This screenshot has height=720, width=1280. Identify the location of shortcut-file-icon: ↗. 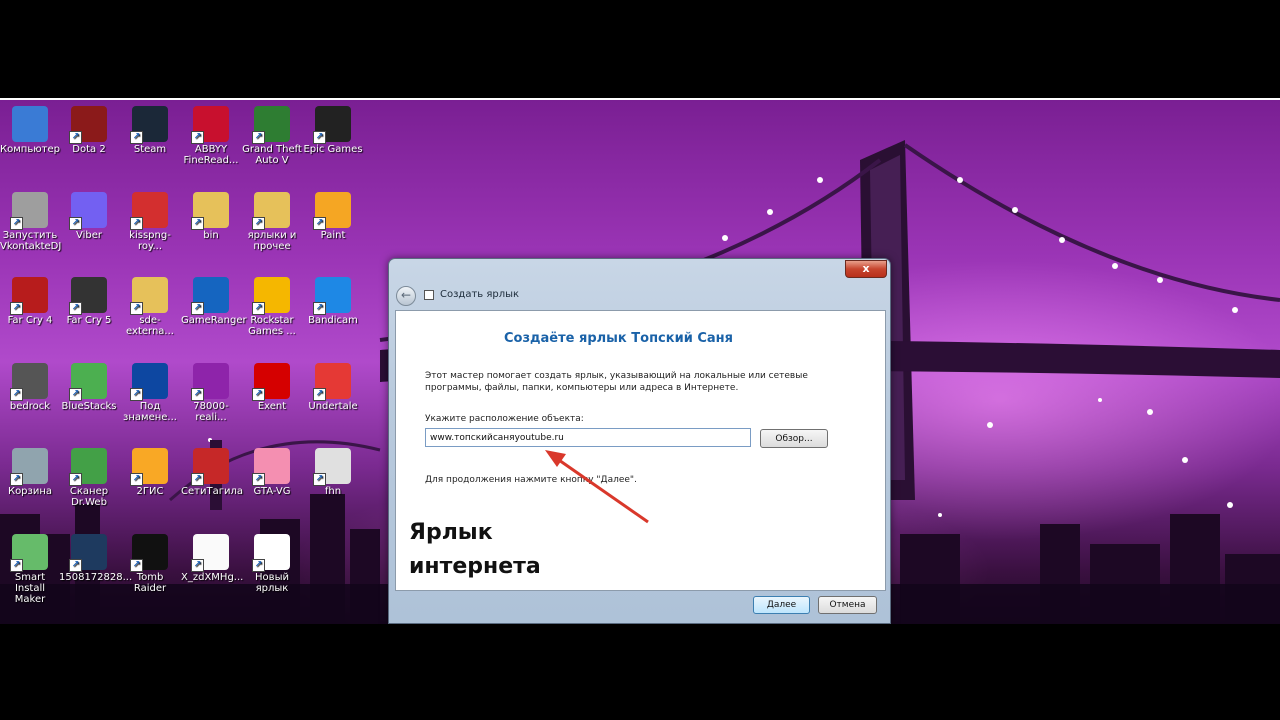
(271, 553).